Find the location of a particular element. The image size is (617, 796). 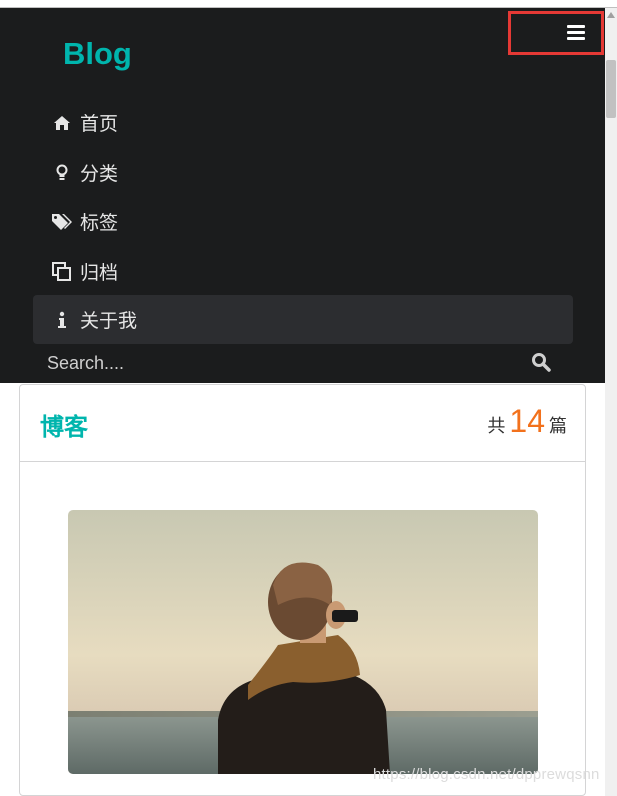

nav-item-home: 首页 is located at coordinates (303, 122).